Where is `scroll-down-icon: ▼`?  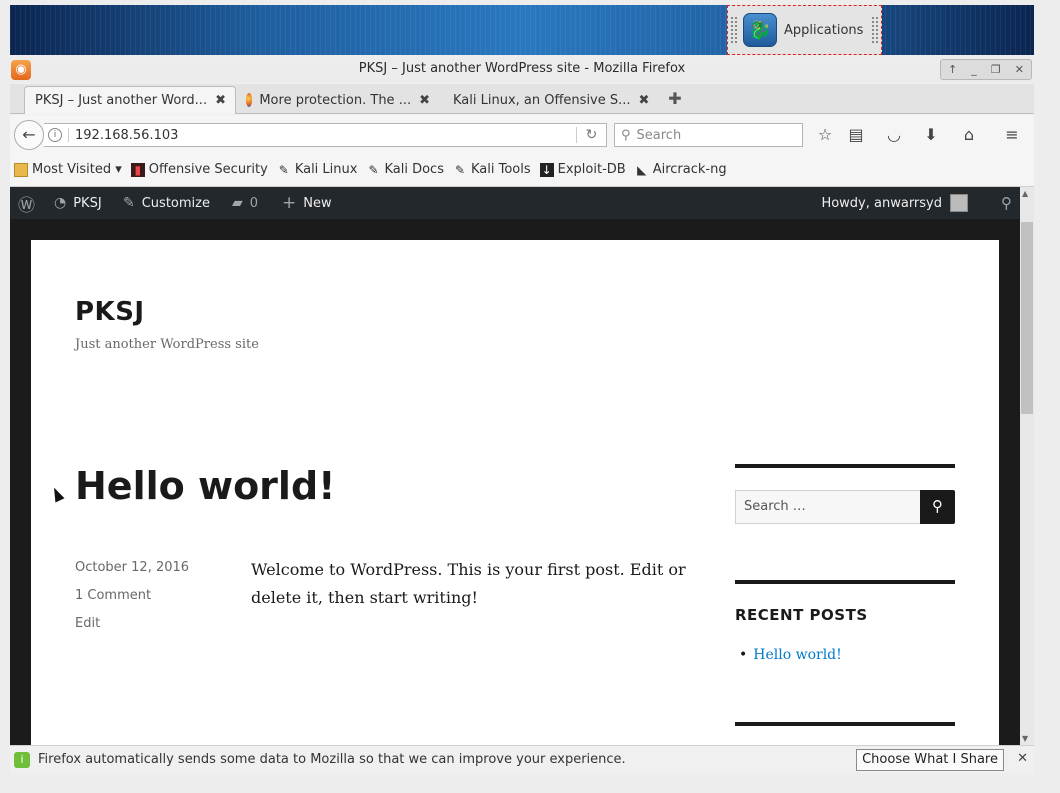
scroll-down-icon: ▼ is located at coordinates (1025, 738).